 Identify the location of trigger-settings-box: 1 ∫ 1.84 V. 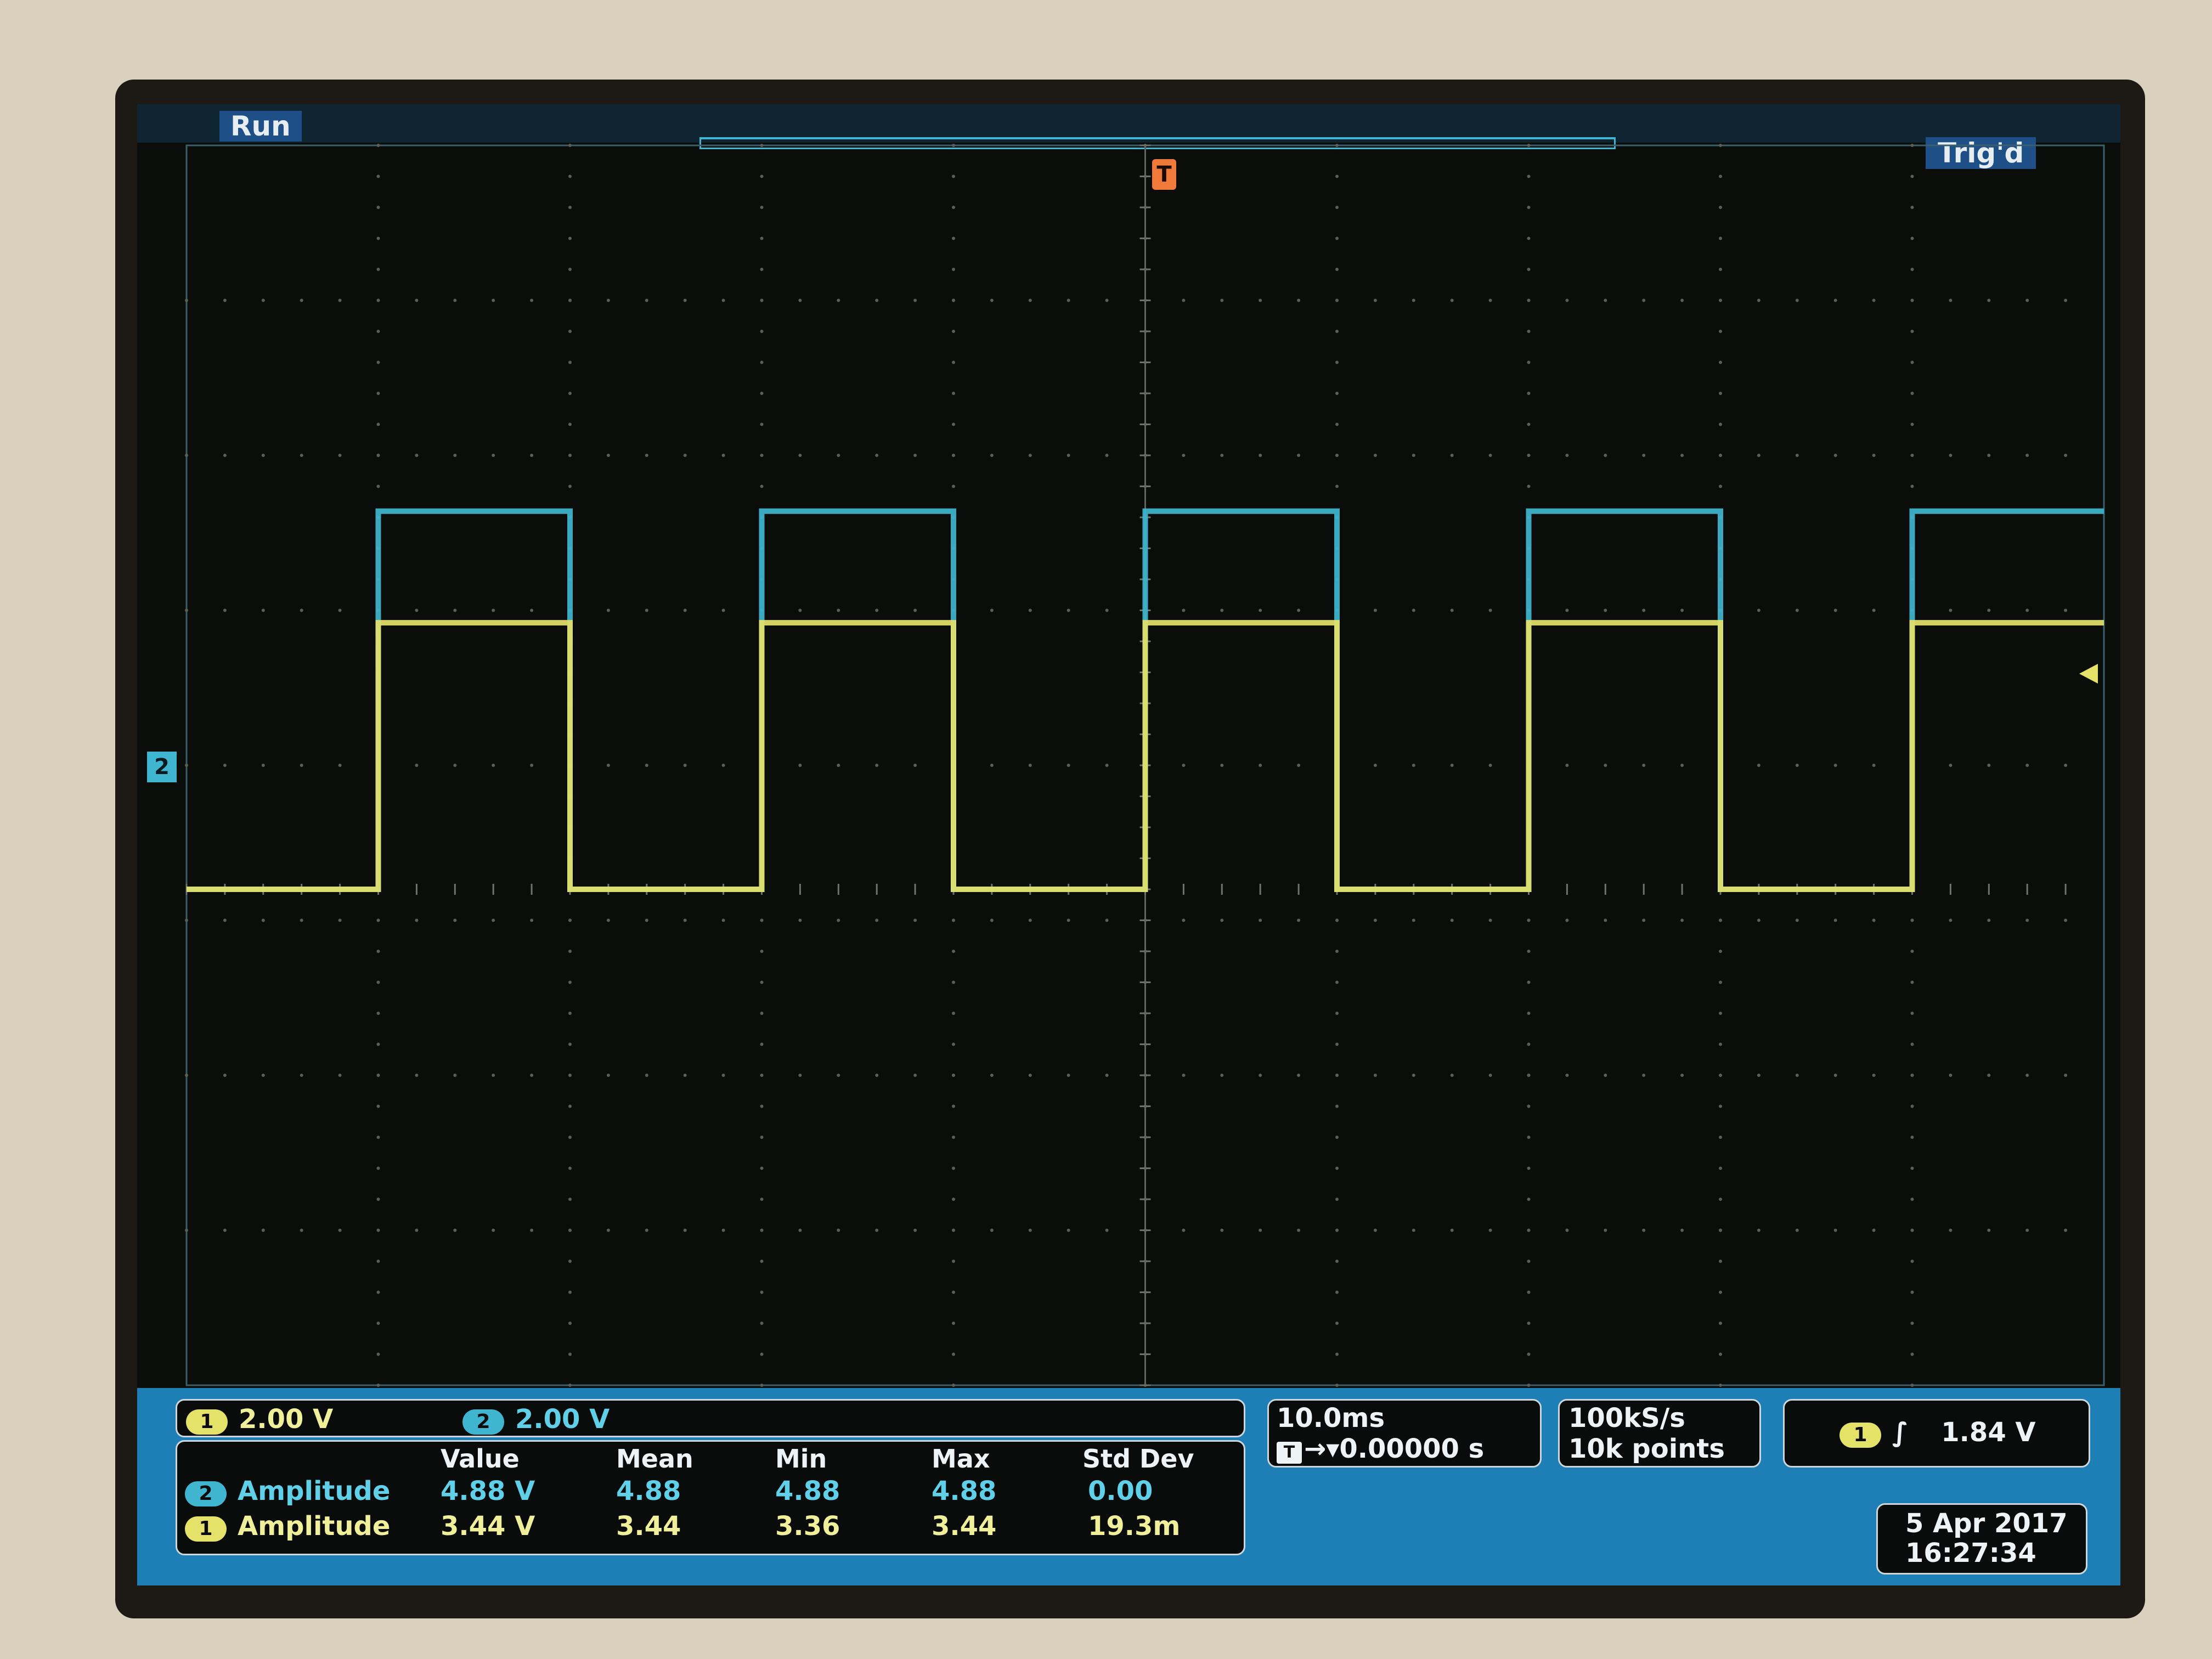
(1936, 1434).